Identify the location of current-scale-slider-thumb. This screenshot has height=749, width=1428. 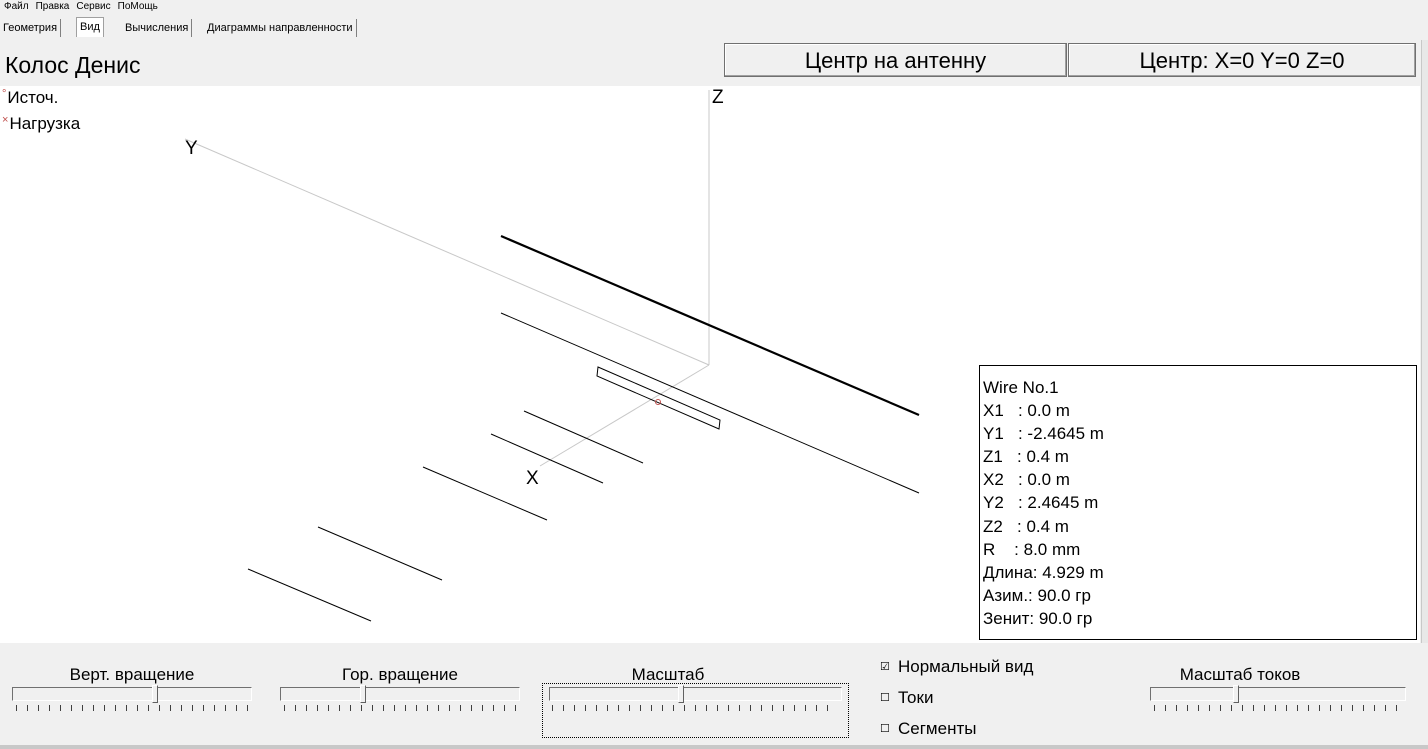
(1236, 694).